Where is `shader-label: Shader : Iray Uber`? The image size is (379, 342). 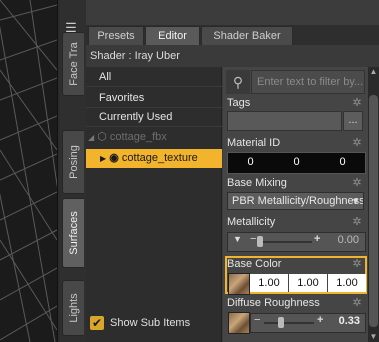
shader-label: Shader : Iray Uber is located at coordinates (232, 56).